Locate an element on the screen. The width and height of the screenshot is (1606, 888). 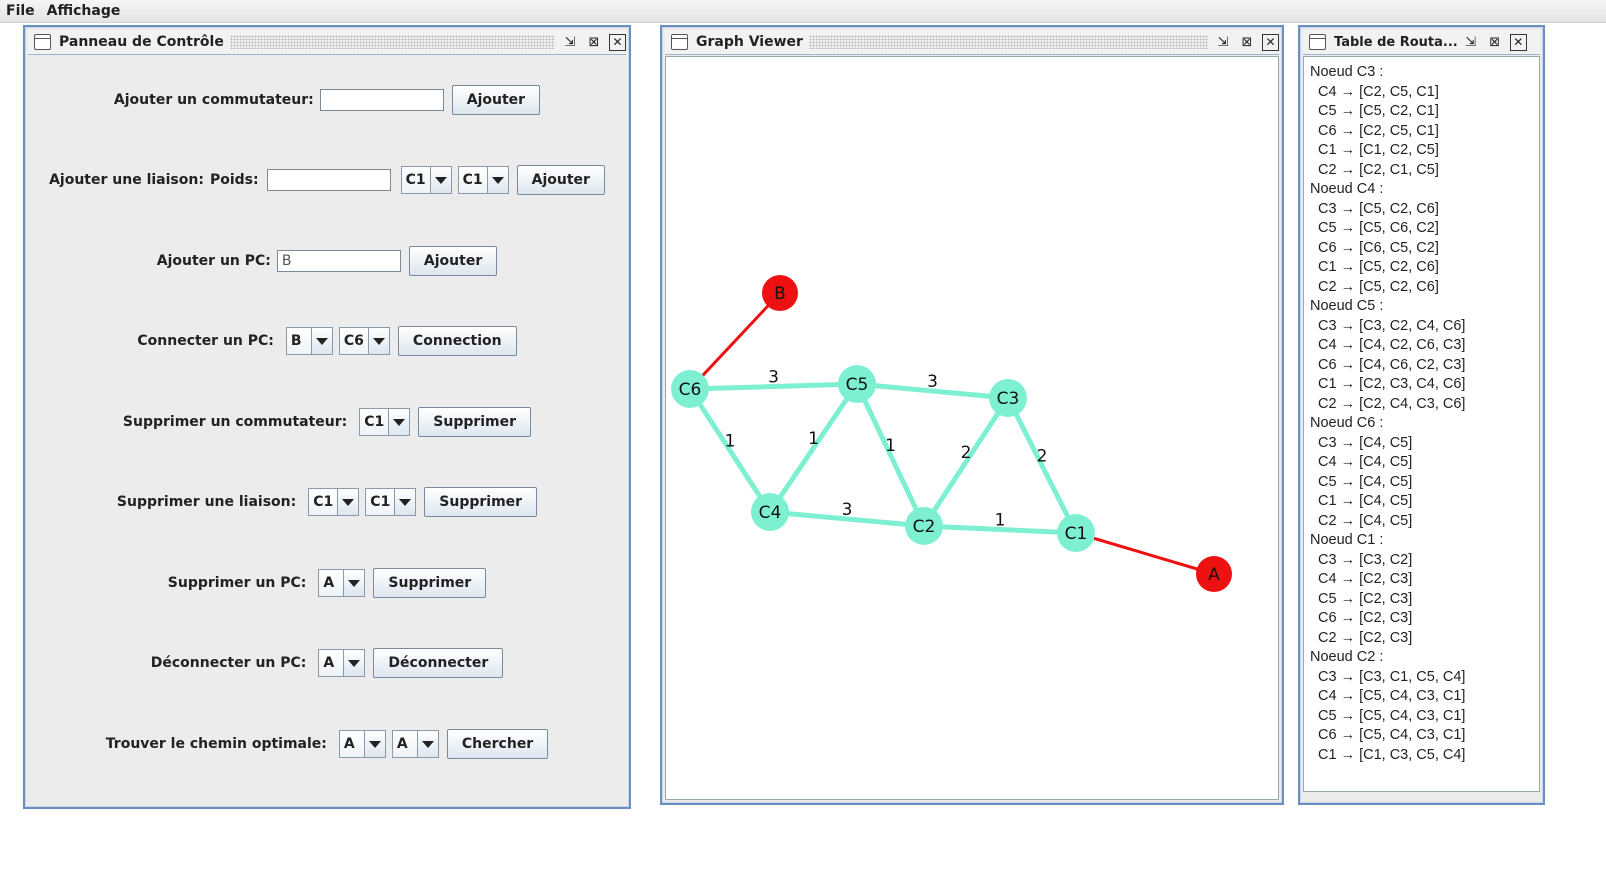
edge-weight-label: 3 is located at coordinates (847, 510).